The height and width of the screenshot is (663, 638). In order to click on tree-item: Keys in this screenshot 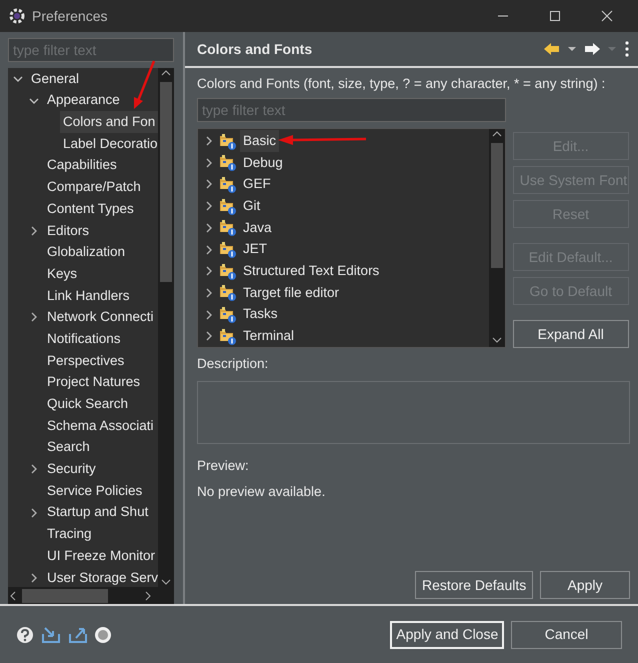, I will do `click(62, 274)`.